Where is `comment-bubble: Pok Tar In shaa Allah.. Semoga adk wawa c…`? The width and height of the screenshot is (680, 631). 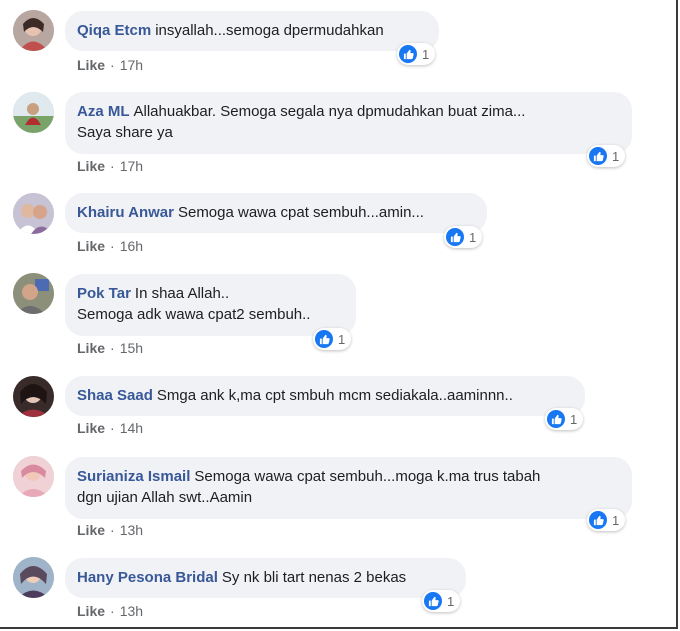
comment-bubble: Pok Tar In shaa Allah.. Semoga adk wawa c… is located at coordinates (210, 305).